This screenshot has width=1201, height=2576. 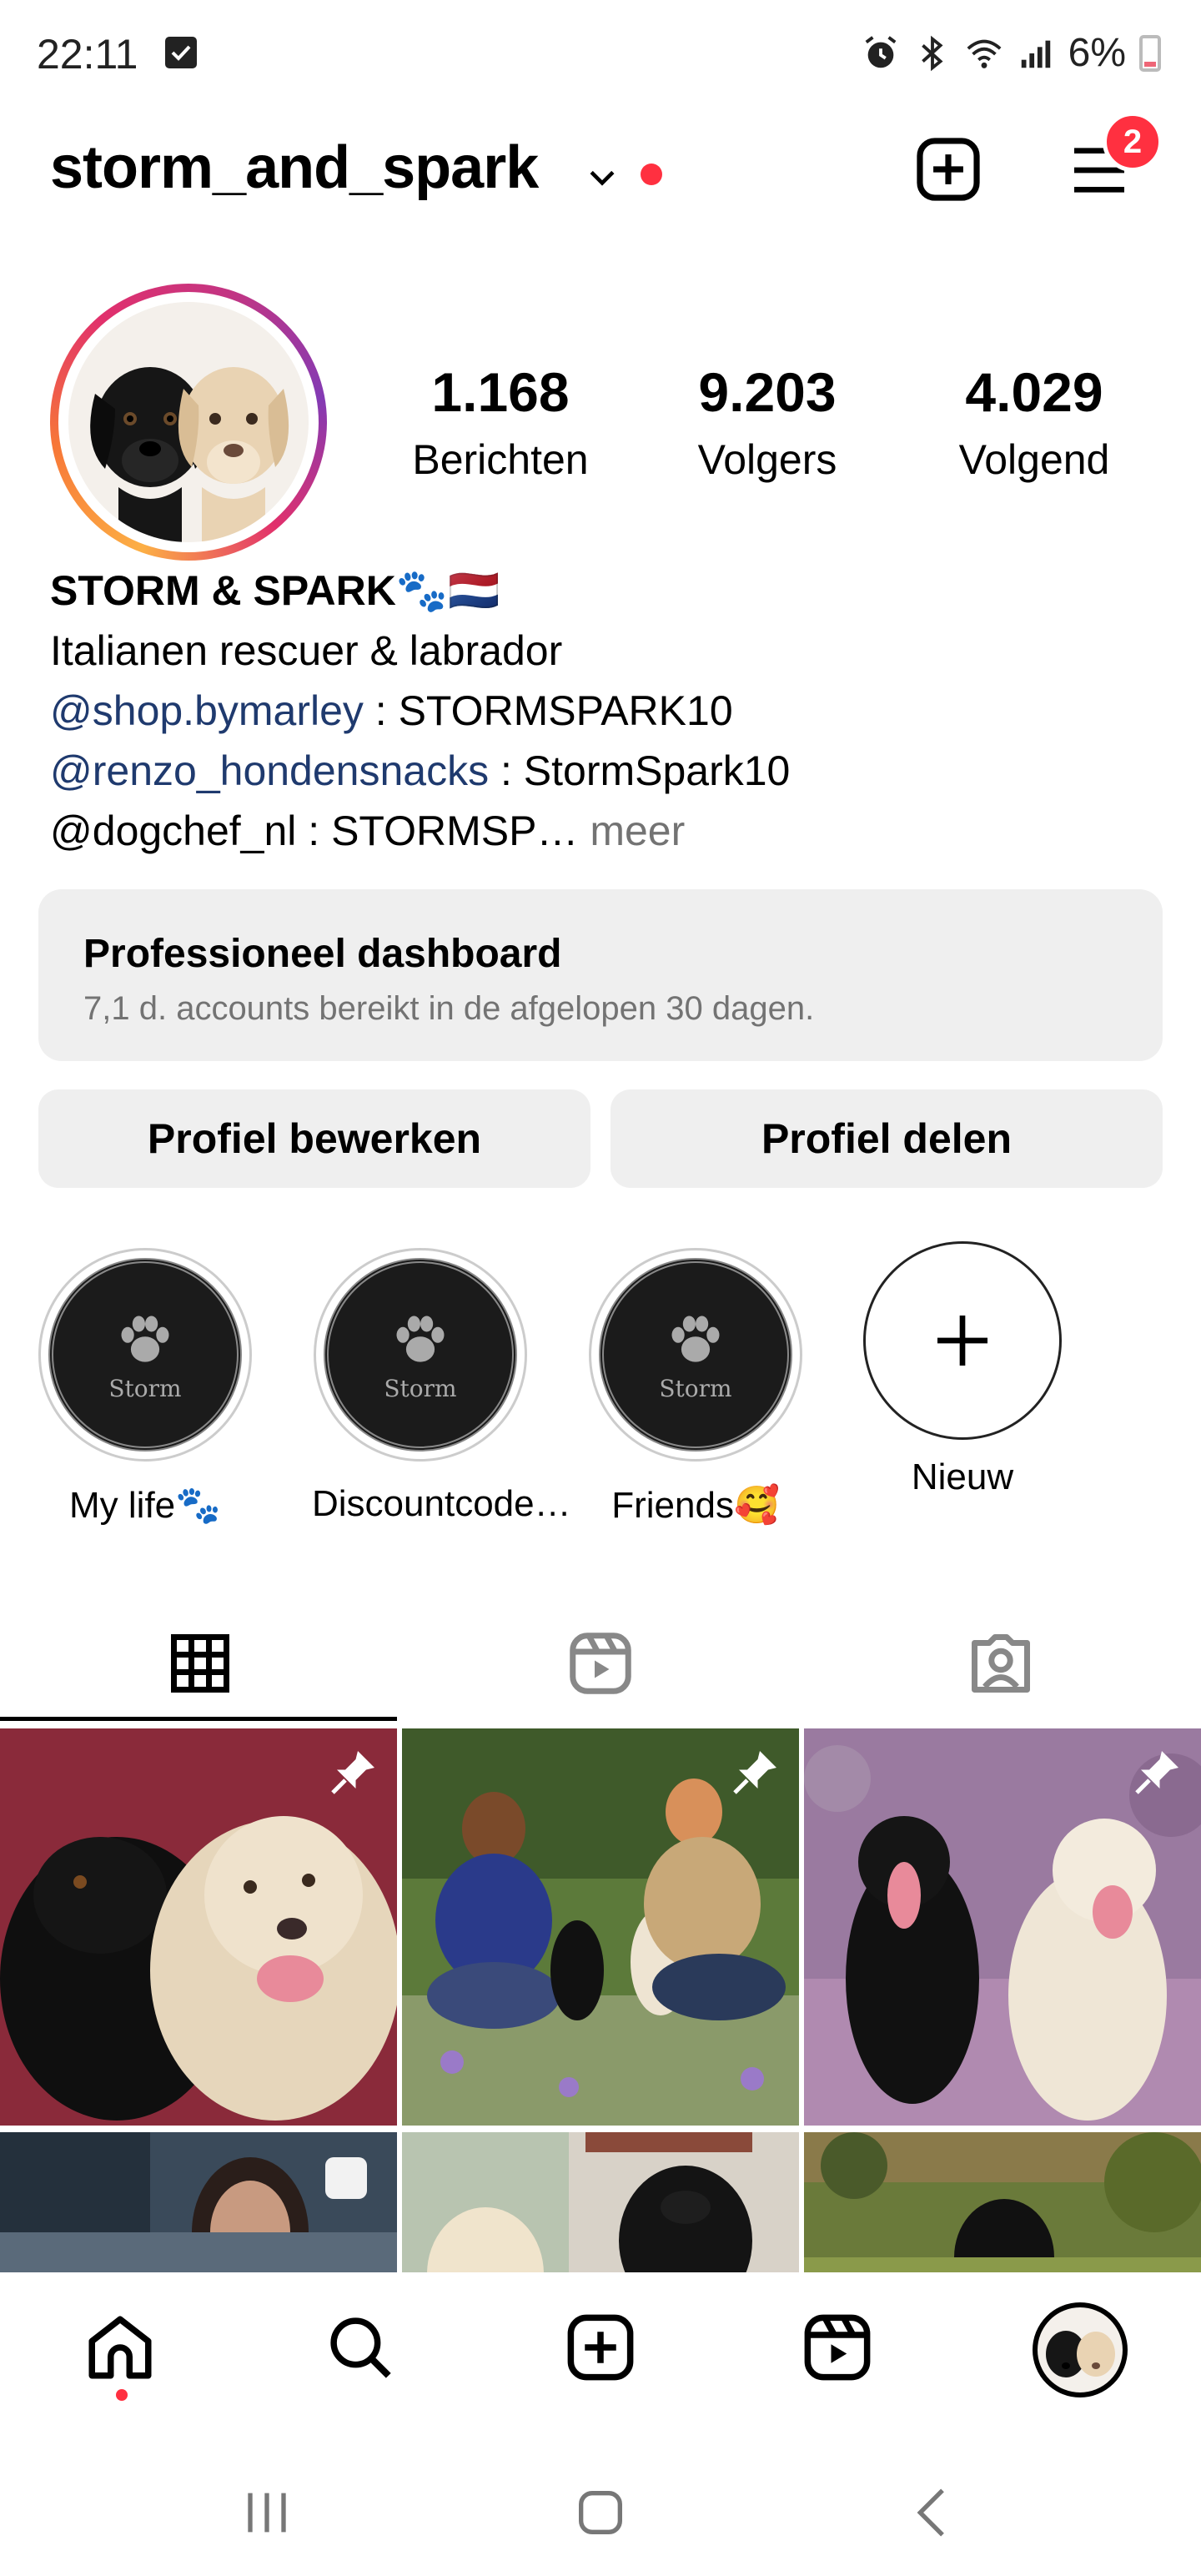 What do you see at coordinates (881, 51) in the screenshot?
I see `alarm-icon` at bounding box center [881, 51].